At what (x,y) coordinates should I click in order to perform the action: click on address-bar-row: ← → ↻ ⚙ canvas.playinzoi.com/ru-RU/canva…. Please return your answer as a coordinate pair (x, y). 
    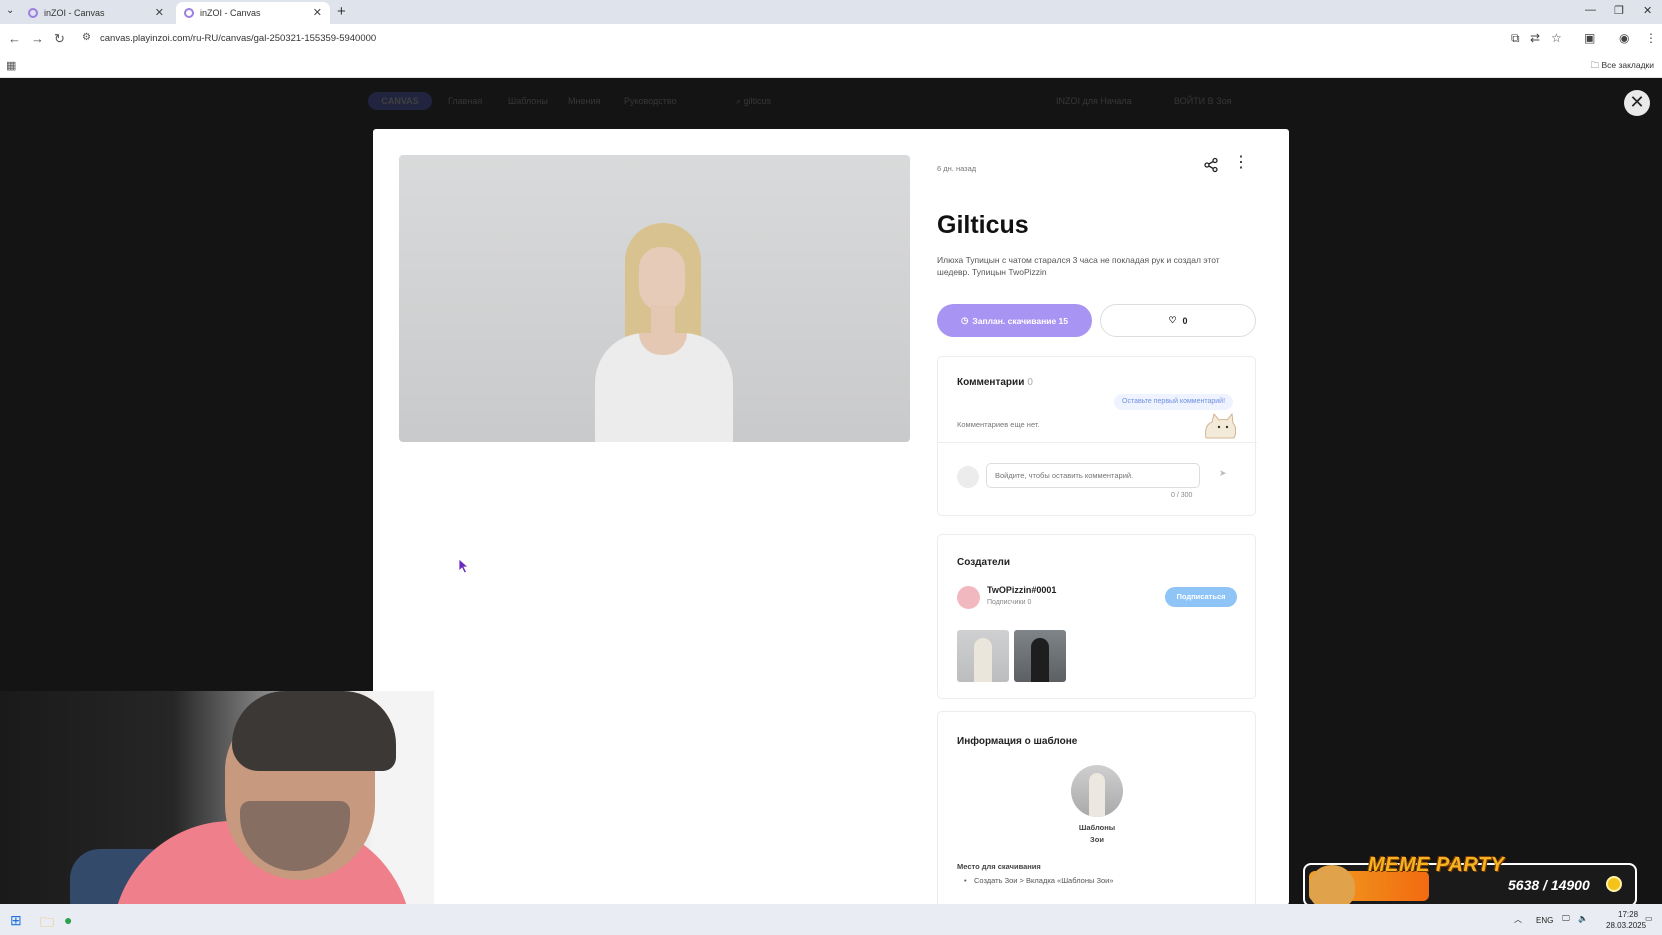
    Looking at the image, I should click on (831, 39).